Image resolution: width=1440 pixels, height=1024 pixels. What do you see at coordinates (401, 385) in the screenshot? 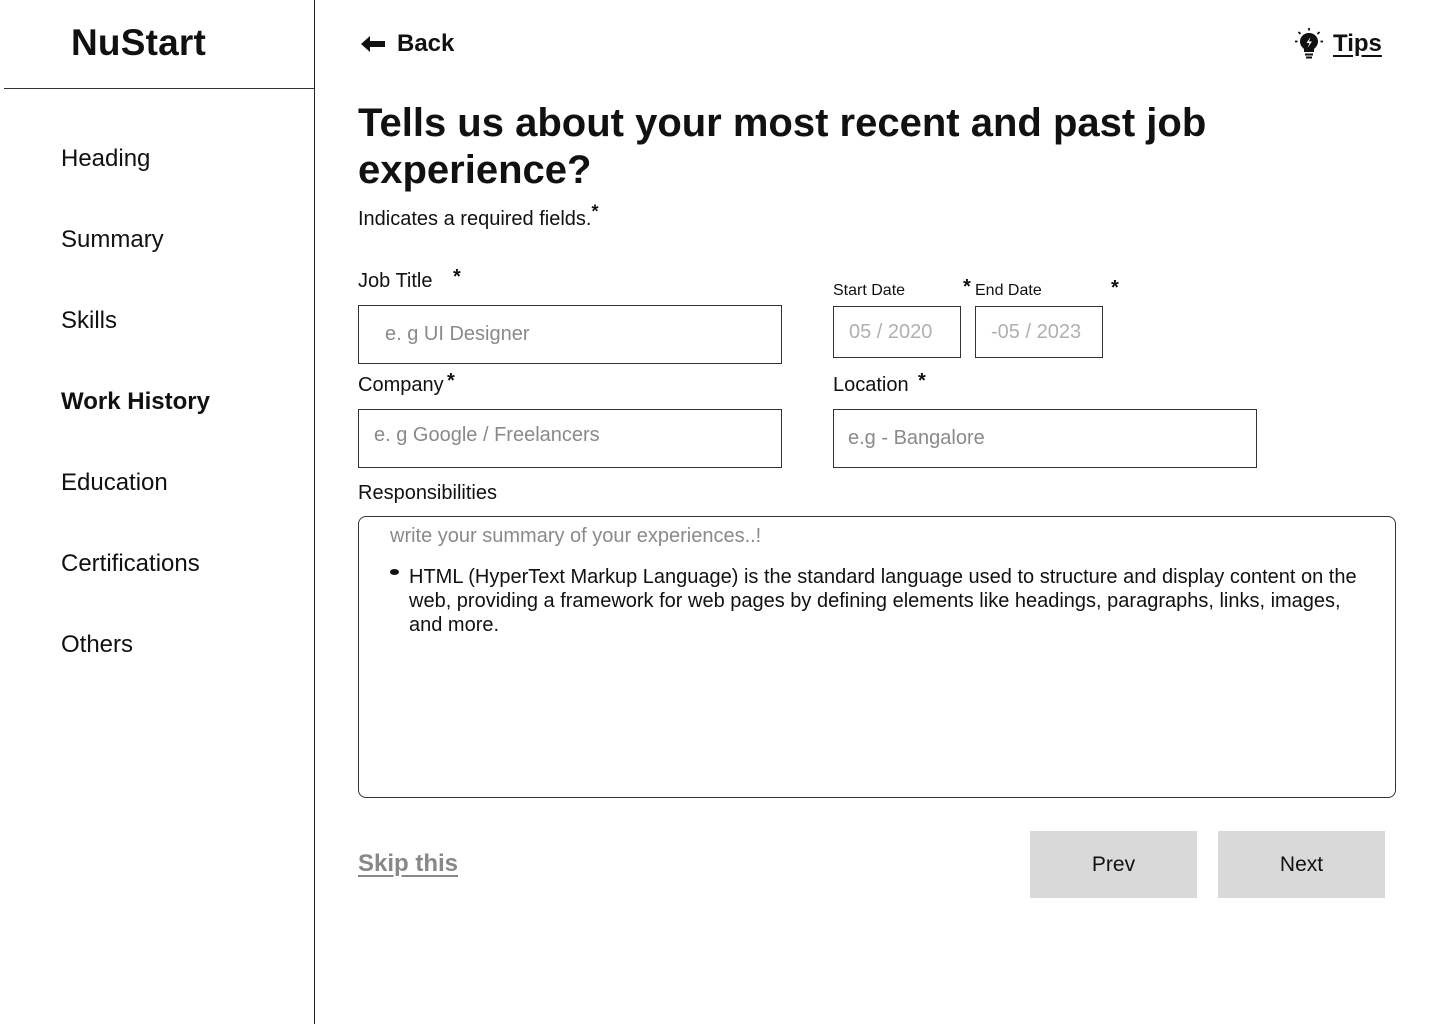
I see `company-label: Company` at bounding box center [401, 385].